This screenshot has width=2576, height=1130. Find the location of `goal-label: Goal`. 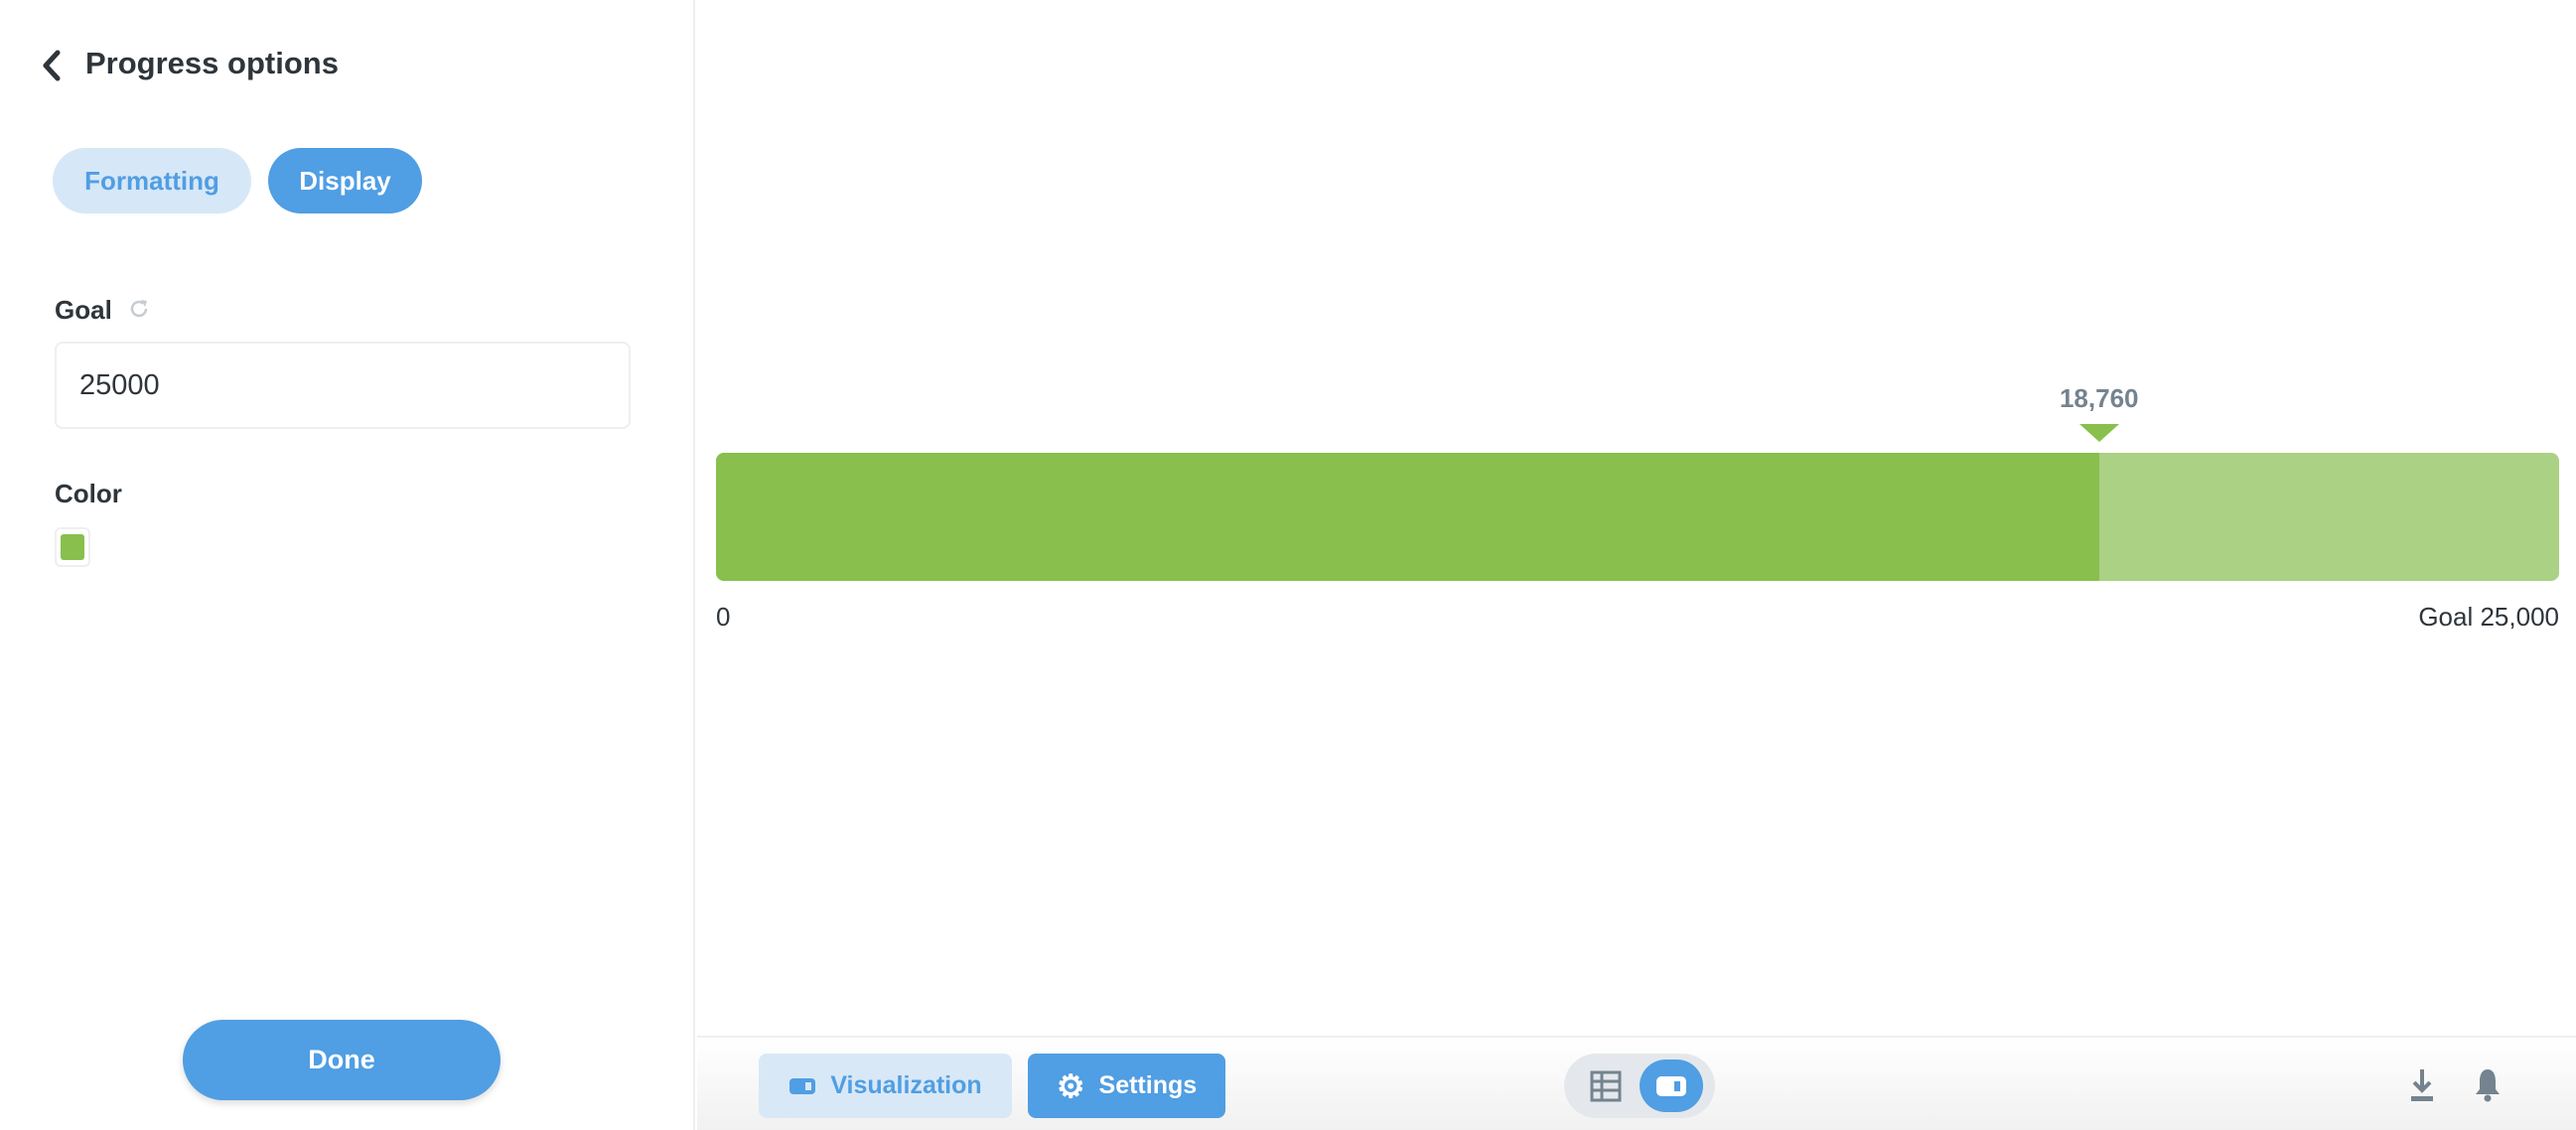

goal-label: Goal is located at coordinates (83, 310).